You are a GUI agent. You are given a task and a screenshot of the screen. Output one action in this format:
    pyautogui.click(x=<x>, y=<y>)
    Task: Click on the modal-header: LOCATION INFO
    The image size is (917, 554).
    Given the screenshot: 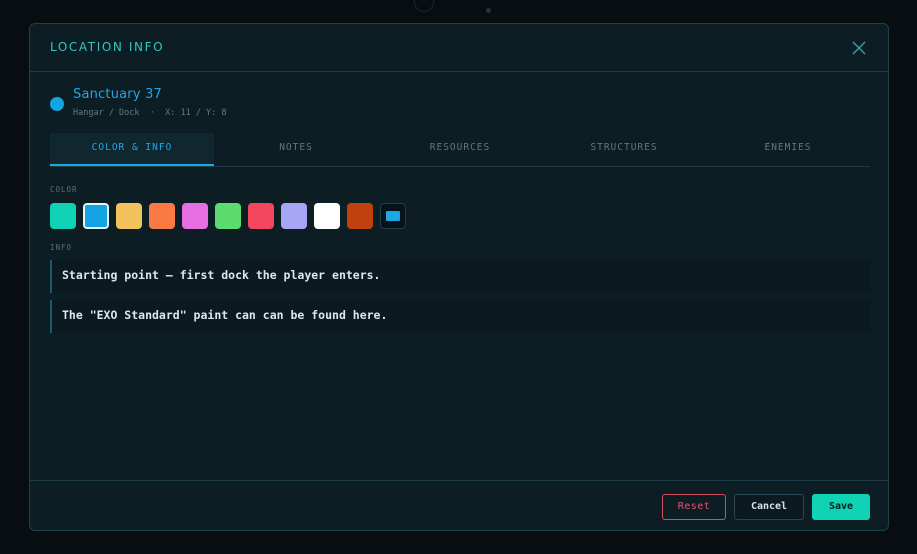 What is the action you would take?
    pyautogui.click(x=459, y=48)
    